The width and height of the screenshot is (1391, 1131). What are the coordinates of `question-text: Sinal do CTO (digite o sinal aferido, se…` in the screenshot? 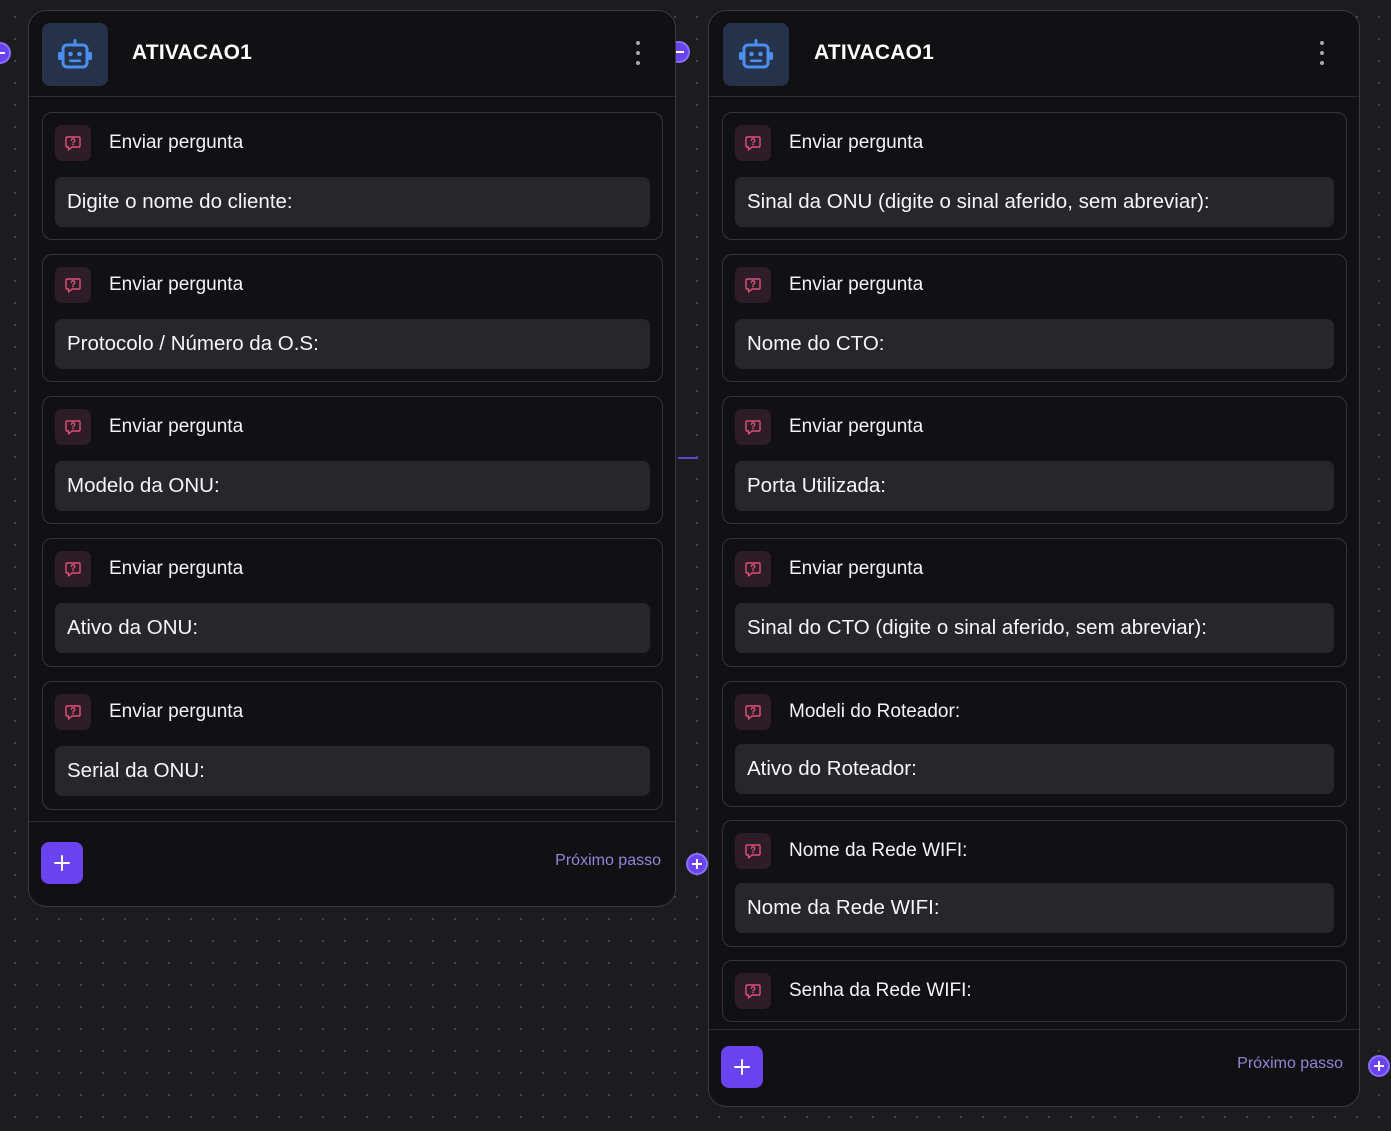 It's located at (1034, 628).